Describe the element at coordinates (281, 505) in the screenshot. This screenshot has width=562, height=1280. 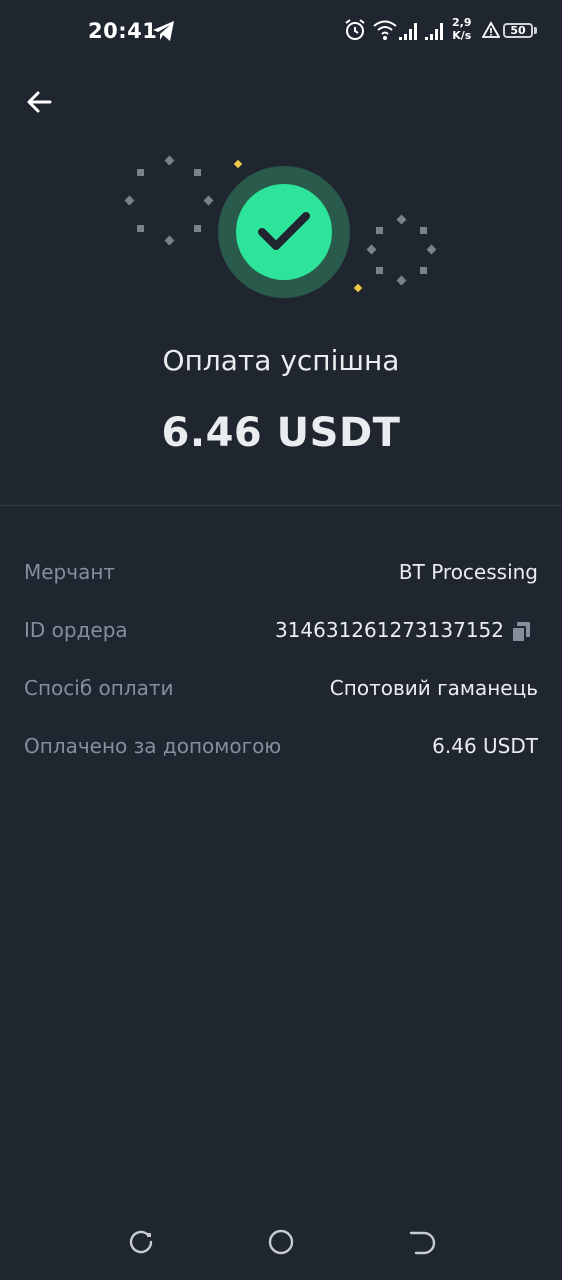
I see `divider` at that location.